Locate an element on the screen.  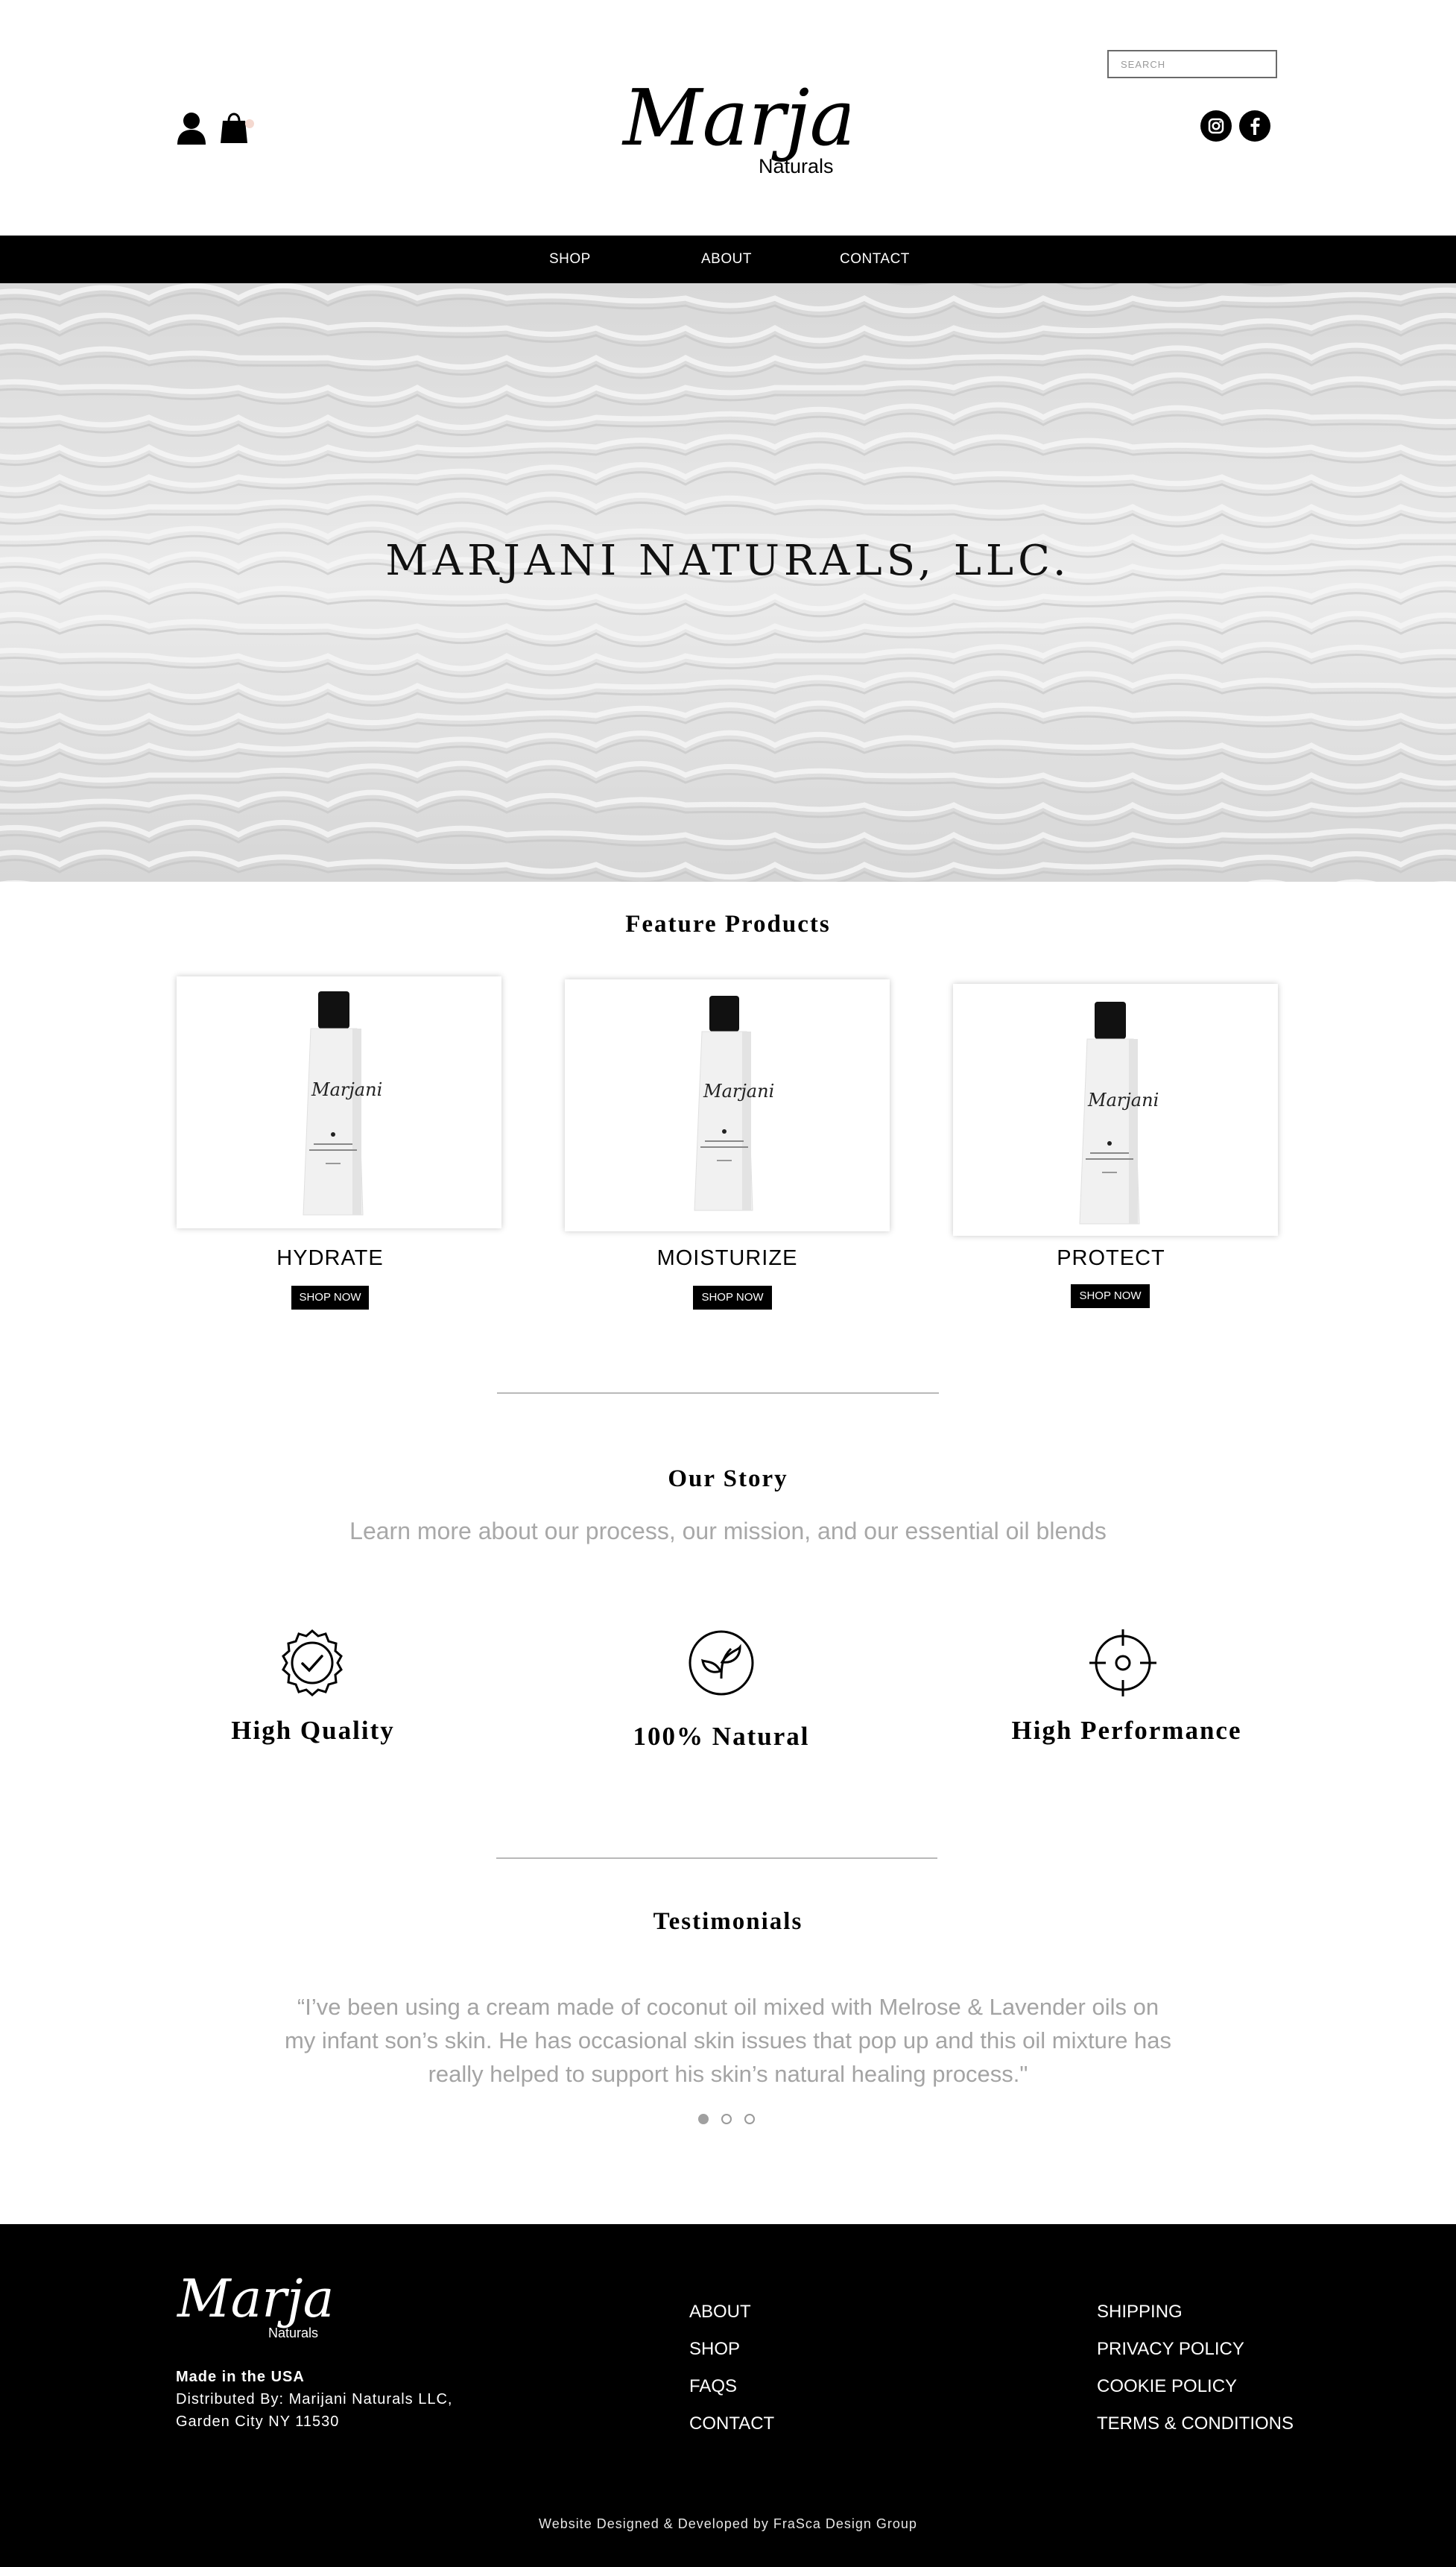
footer-logo: Marjani Naturals is located at coordinates (280, 2307).